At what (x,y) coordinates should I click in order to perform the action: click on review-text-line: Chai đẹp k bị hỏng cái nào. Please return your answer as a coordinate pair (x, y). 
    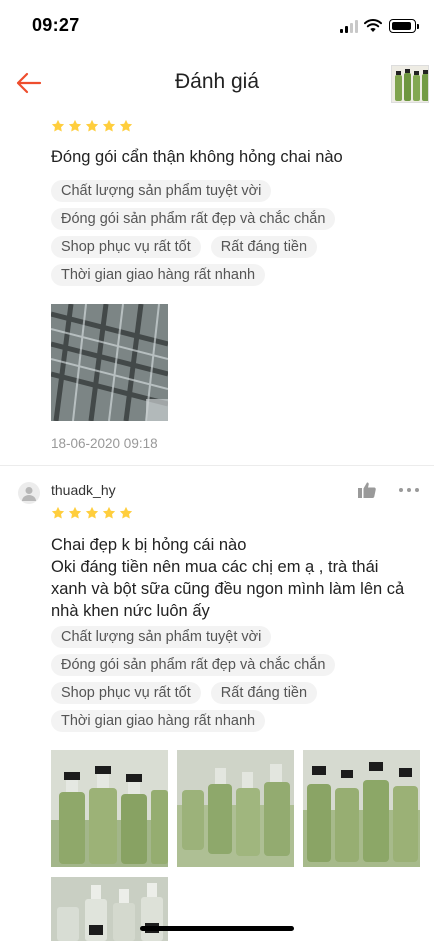
    Looking at the image, I should click on (149, 545).